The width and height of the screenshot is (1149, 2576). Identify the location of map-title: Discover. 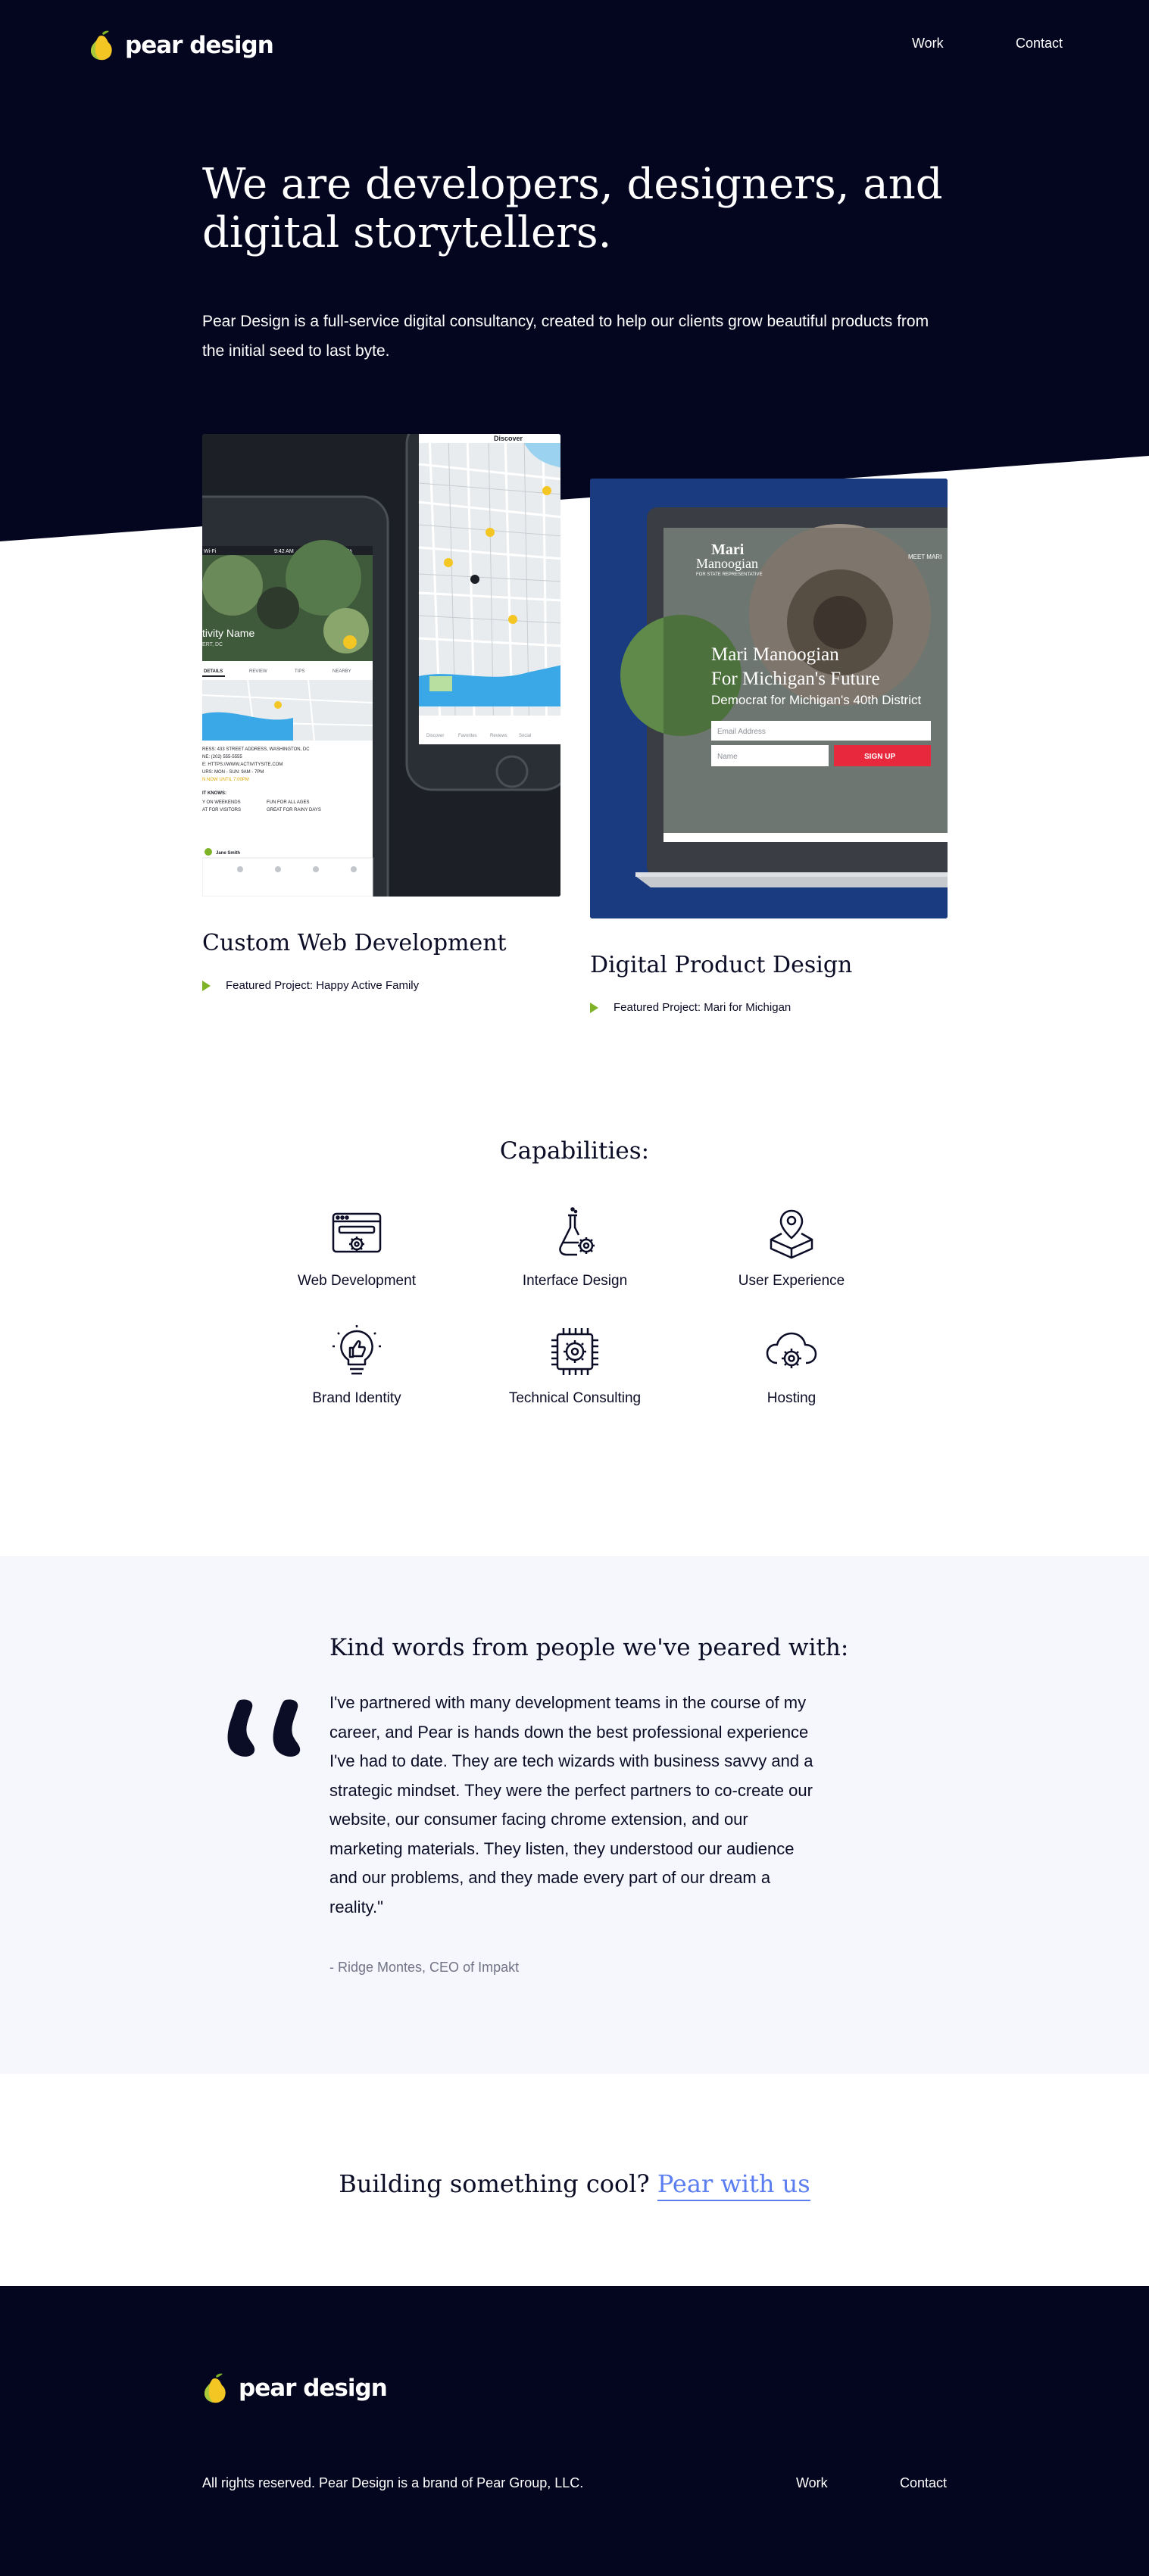
(508, 438).